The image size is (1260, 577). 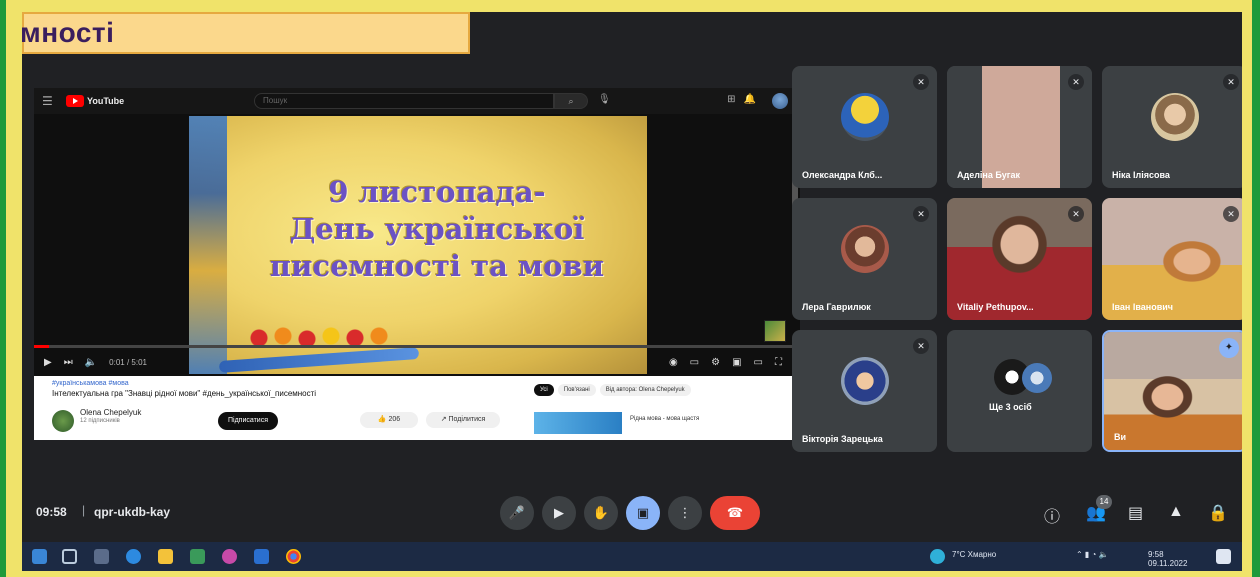 I want to click on search-icon: ⌕, so click(x=571, y=101).